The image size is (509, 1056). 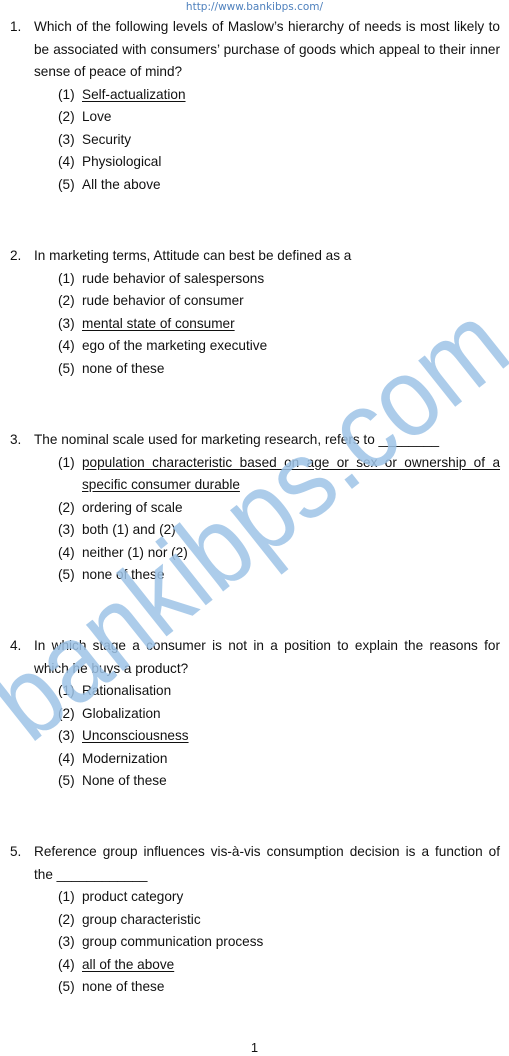 What do you see at coordinates (254, 7) in the screenshot?
I see `header-url-link: http://www.bankibps.com/` at bounding box center [254, 7].